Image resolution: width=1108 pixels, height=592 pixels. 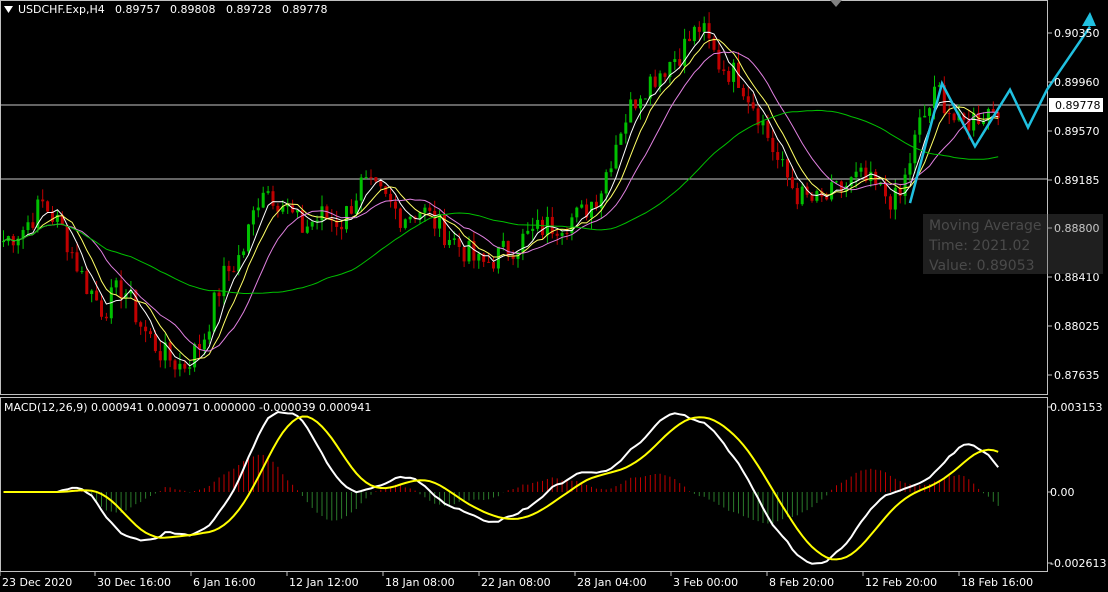 I want to click on time-tick-label: 18 Feb 16:00, so click(x=997, y=582).